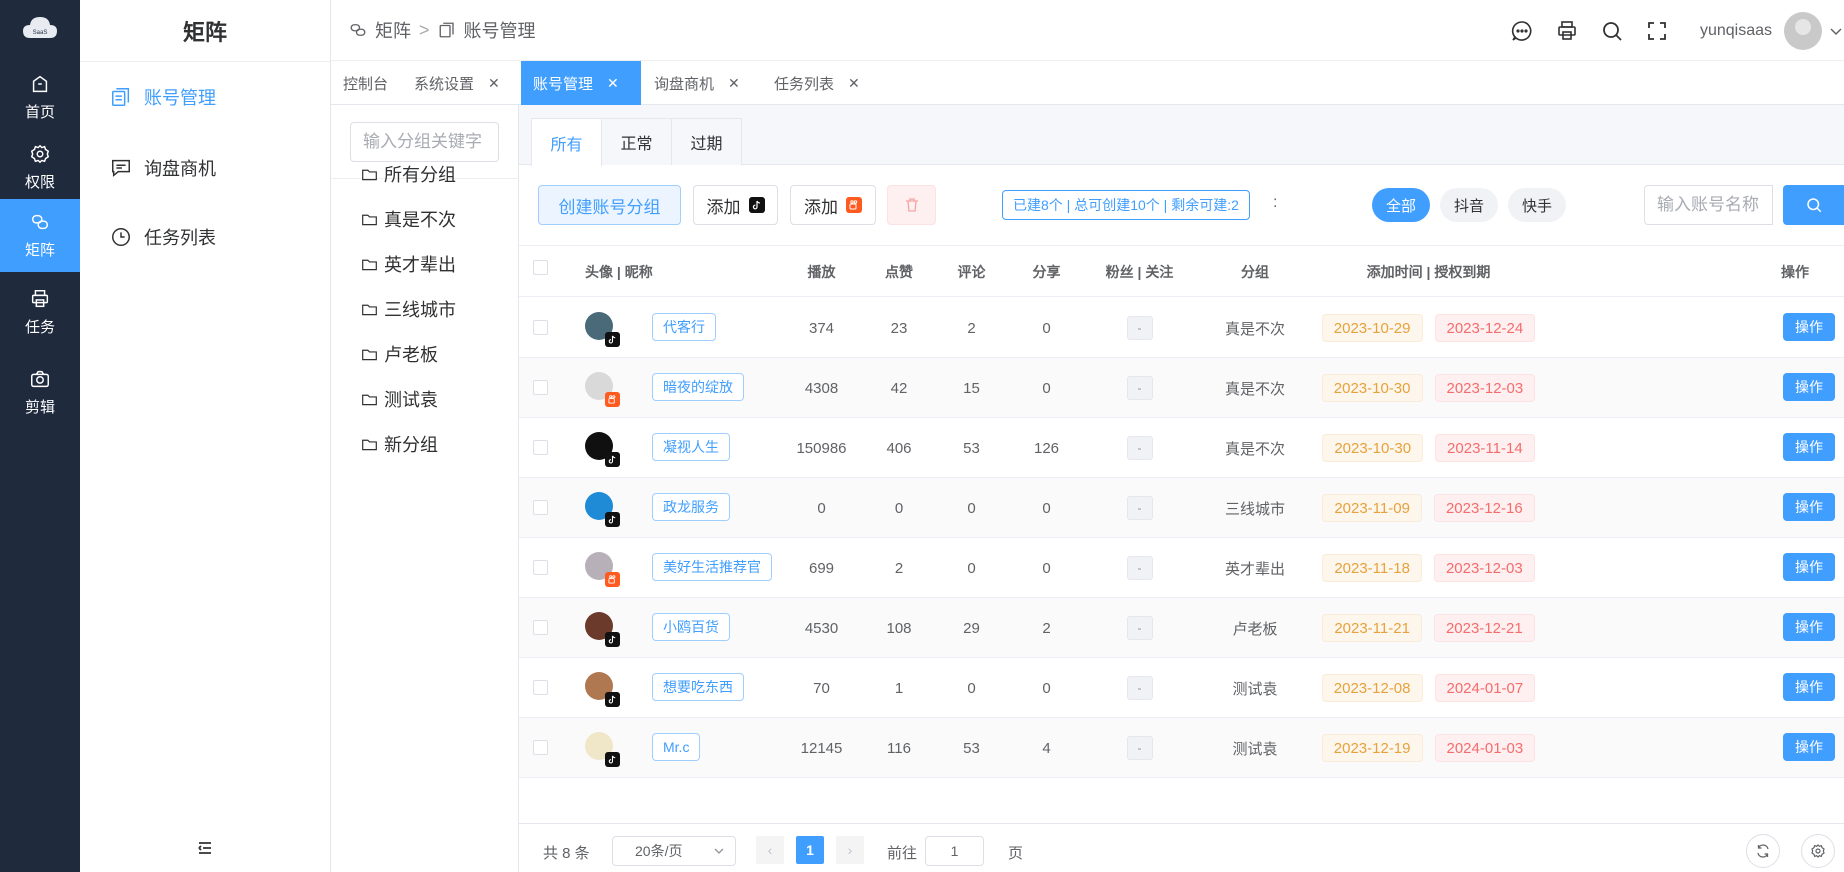 This screenshot has height=872, width=1844. Describe the element at coordinates (1567, 31) in the screenshot. I see `printer-icon` at that location.